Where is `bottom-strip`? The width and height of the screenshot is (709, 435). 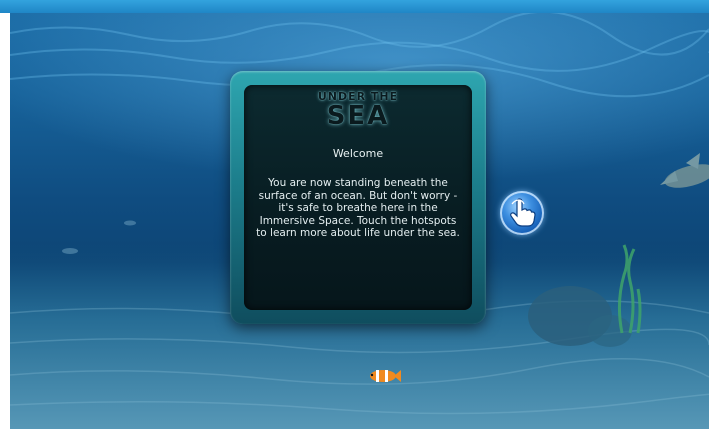
bottom-strip is located at coordinates (354, 432).